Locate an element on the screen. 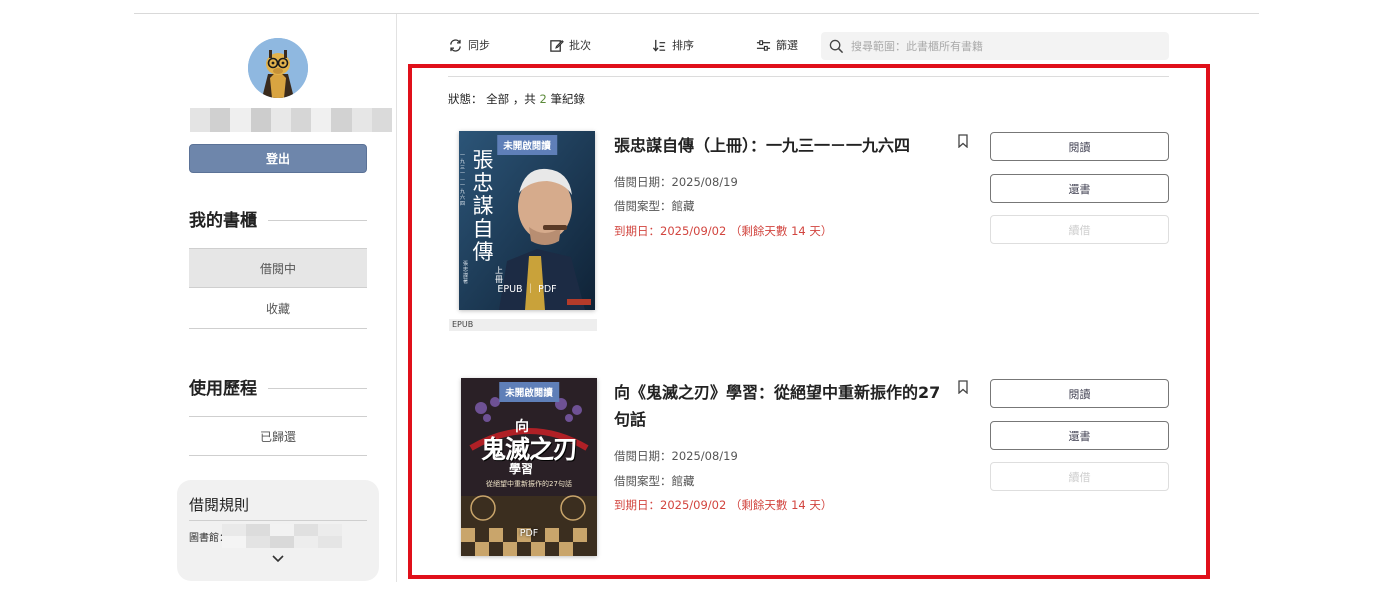  sync-button: 同步 is located at coordinates (469, 45).